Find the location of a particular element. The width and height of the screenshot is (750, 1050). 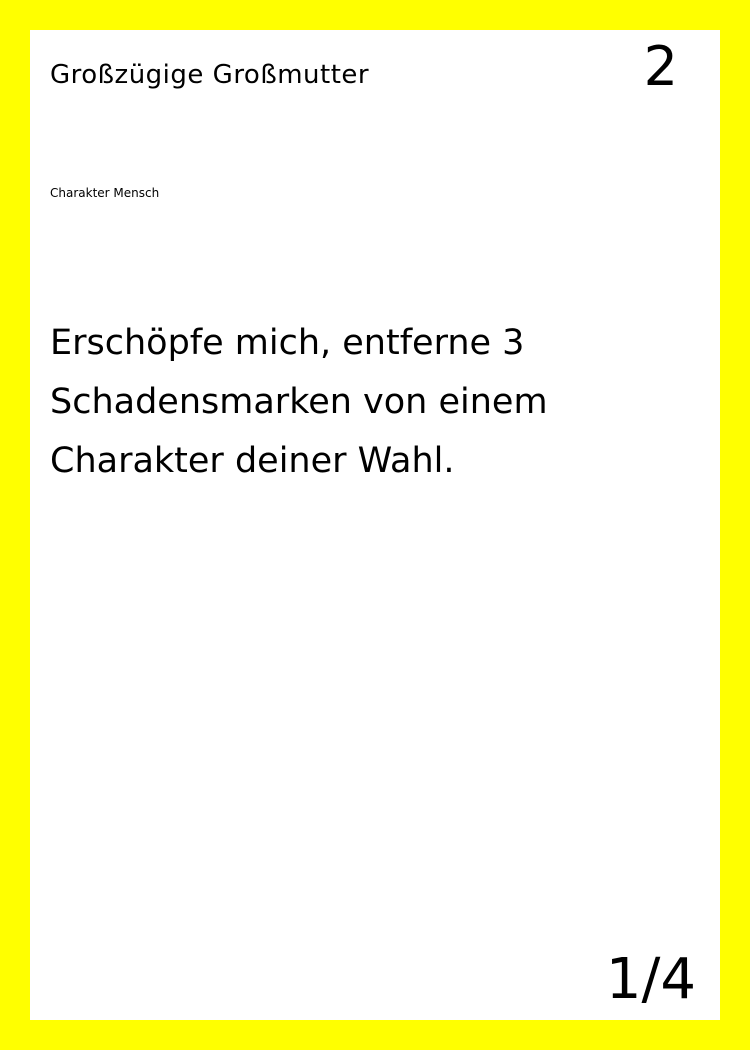

card-type: Charakter Mensch is located at coordinates (105, 193).